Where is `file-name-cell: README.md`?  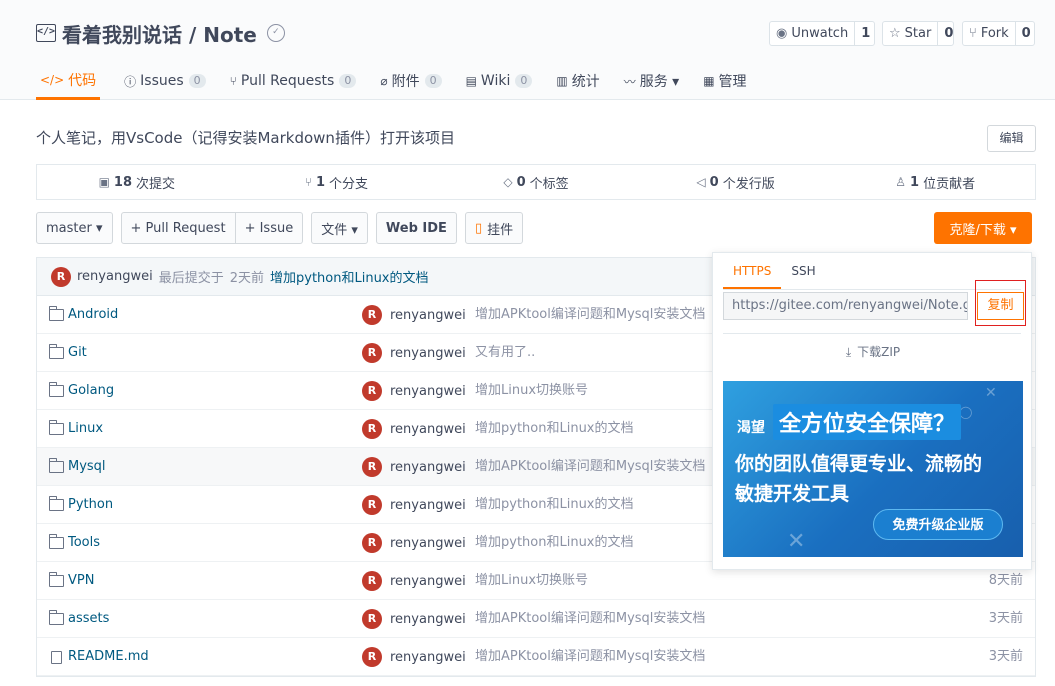 file-name-cell: README.md is located at coordinates (99, 657).